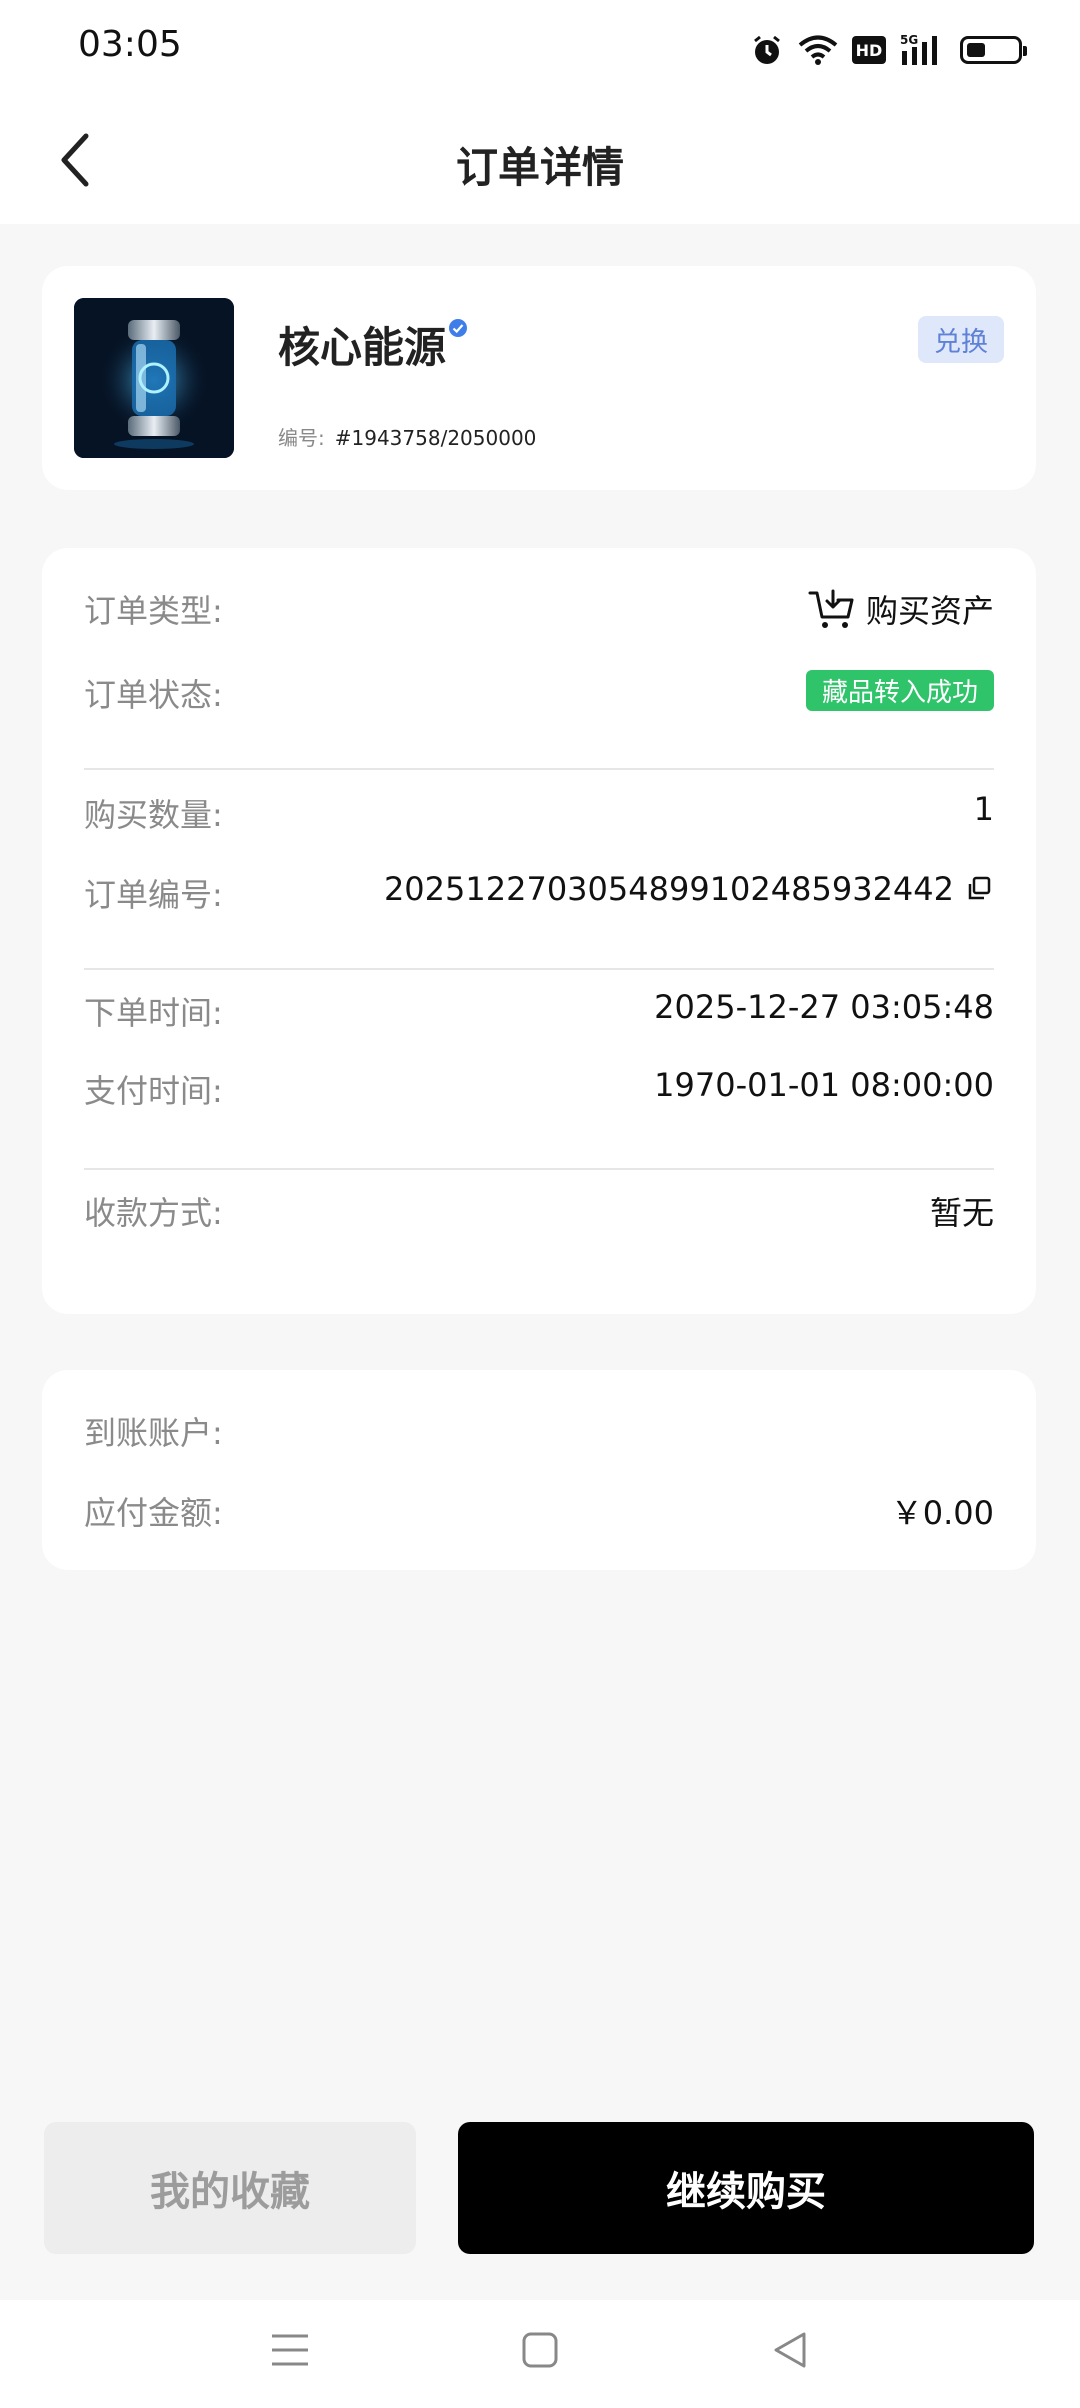 This screenshot has width=1080, height=2408. I want to click on order-number-text: 20251227030548991024859324​42, so click(668, 889).